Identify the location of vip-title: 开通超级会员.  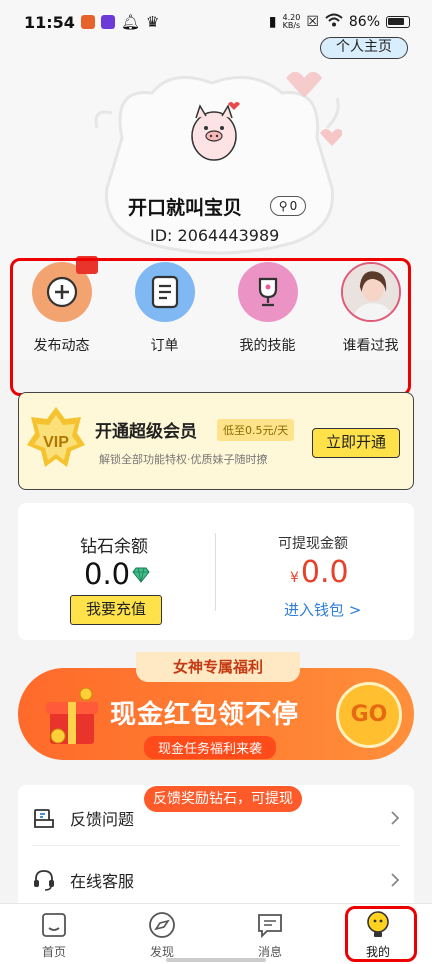
(146, 432).